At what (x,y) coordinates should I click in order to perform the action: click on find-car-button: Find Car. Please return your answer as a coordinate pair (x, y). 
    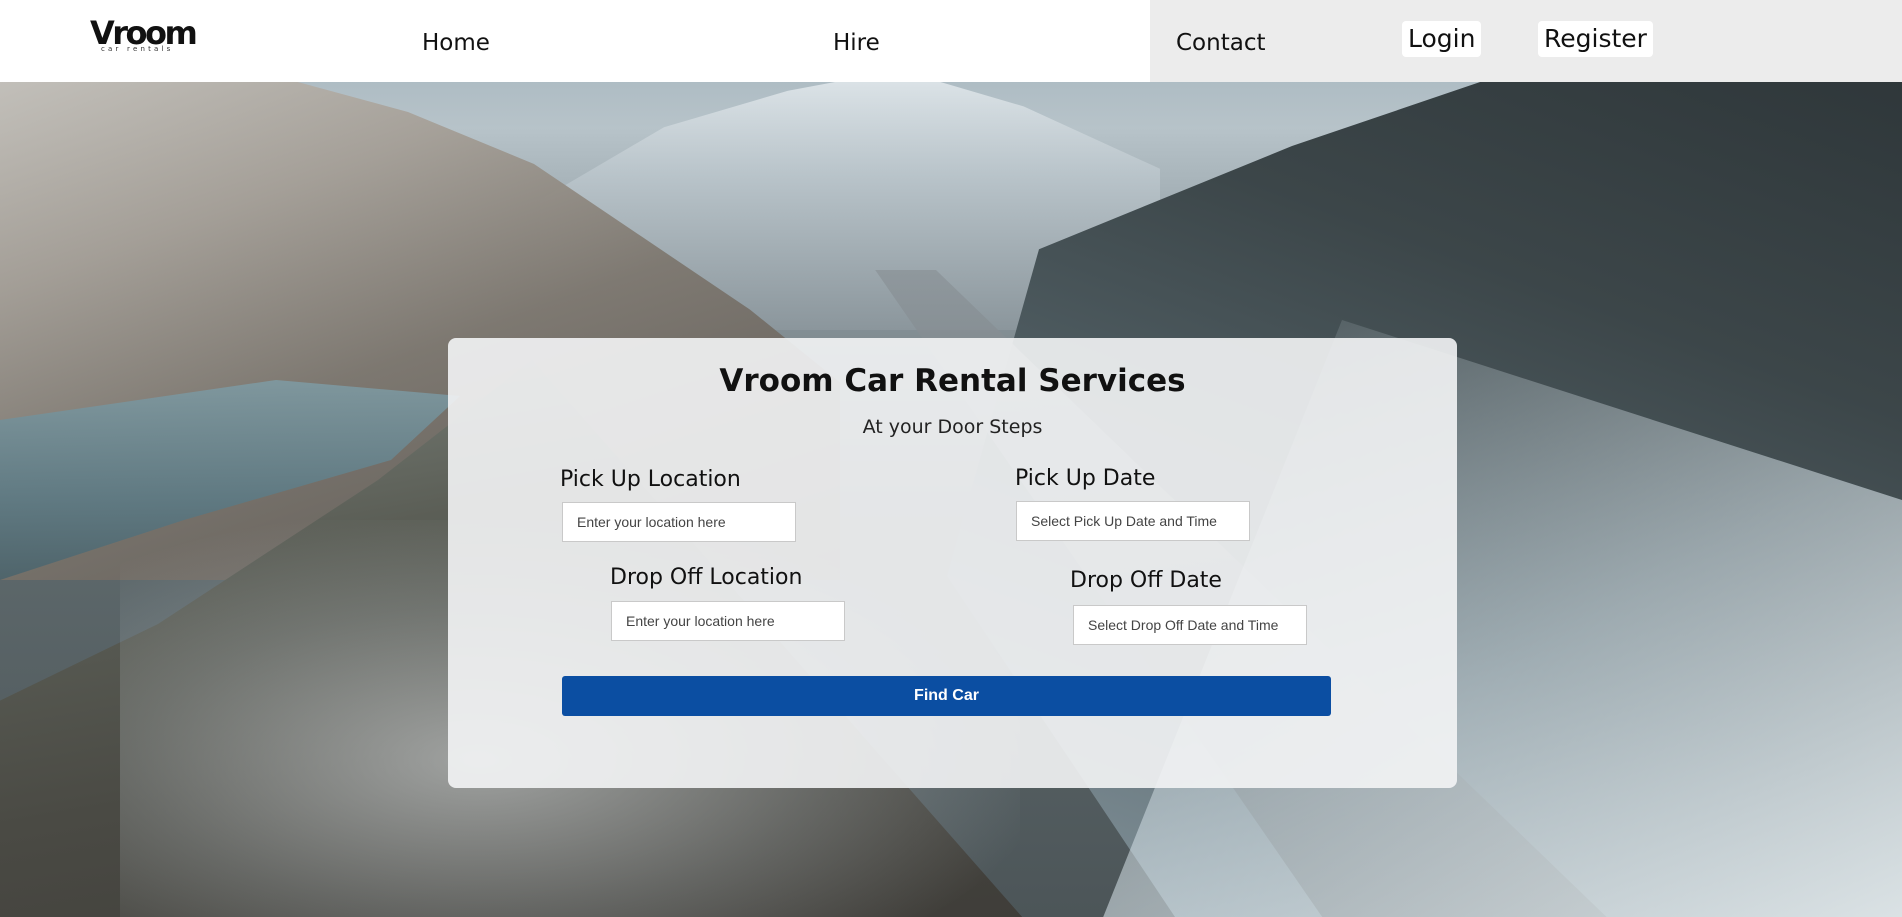
    Looking at the image, I should click on (946, 696).